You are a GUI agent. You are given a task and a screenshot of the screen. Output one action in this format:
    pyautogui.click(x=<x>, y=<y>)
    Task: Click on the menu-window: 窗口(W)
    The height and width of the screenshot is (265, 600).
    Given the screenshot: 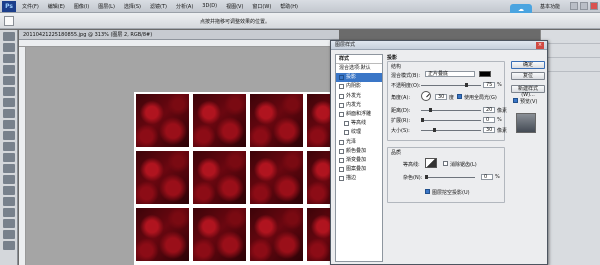 What is the action you would take?
    pyautogui.click(x=261, y=6)
    